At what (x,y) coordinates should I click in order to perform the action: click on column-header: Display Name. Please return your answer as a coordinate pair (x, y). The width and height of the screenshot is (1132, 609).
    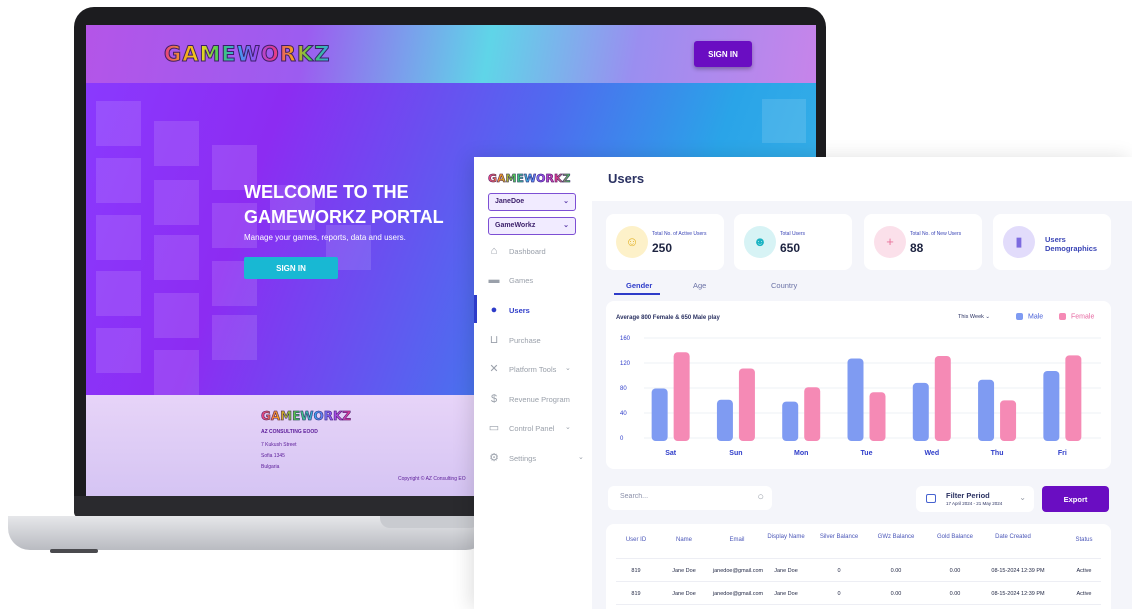
    Looking at the image, I should click on (786, 537).